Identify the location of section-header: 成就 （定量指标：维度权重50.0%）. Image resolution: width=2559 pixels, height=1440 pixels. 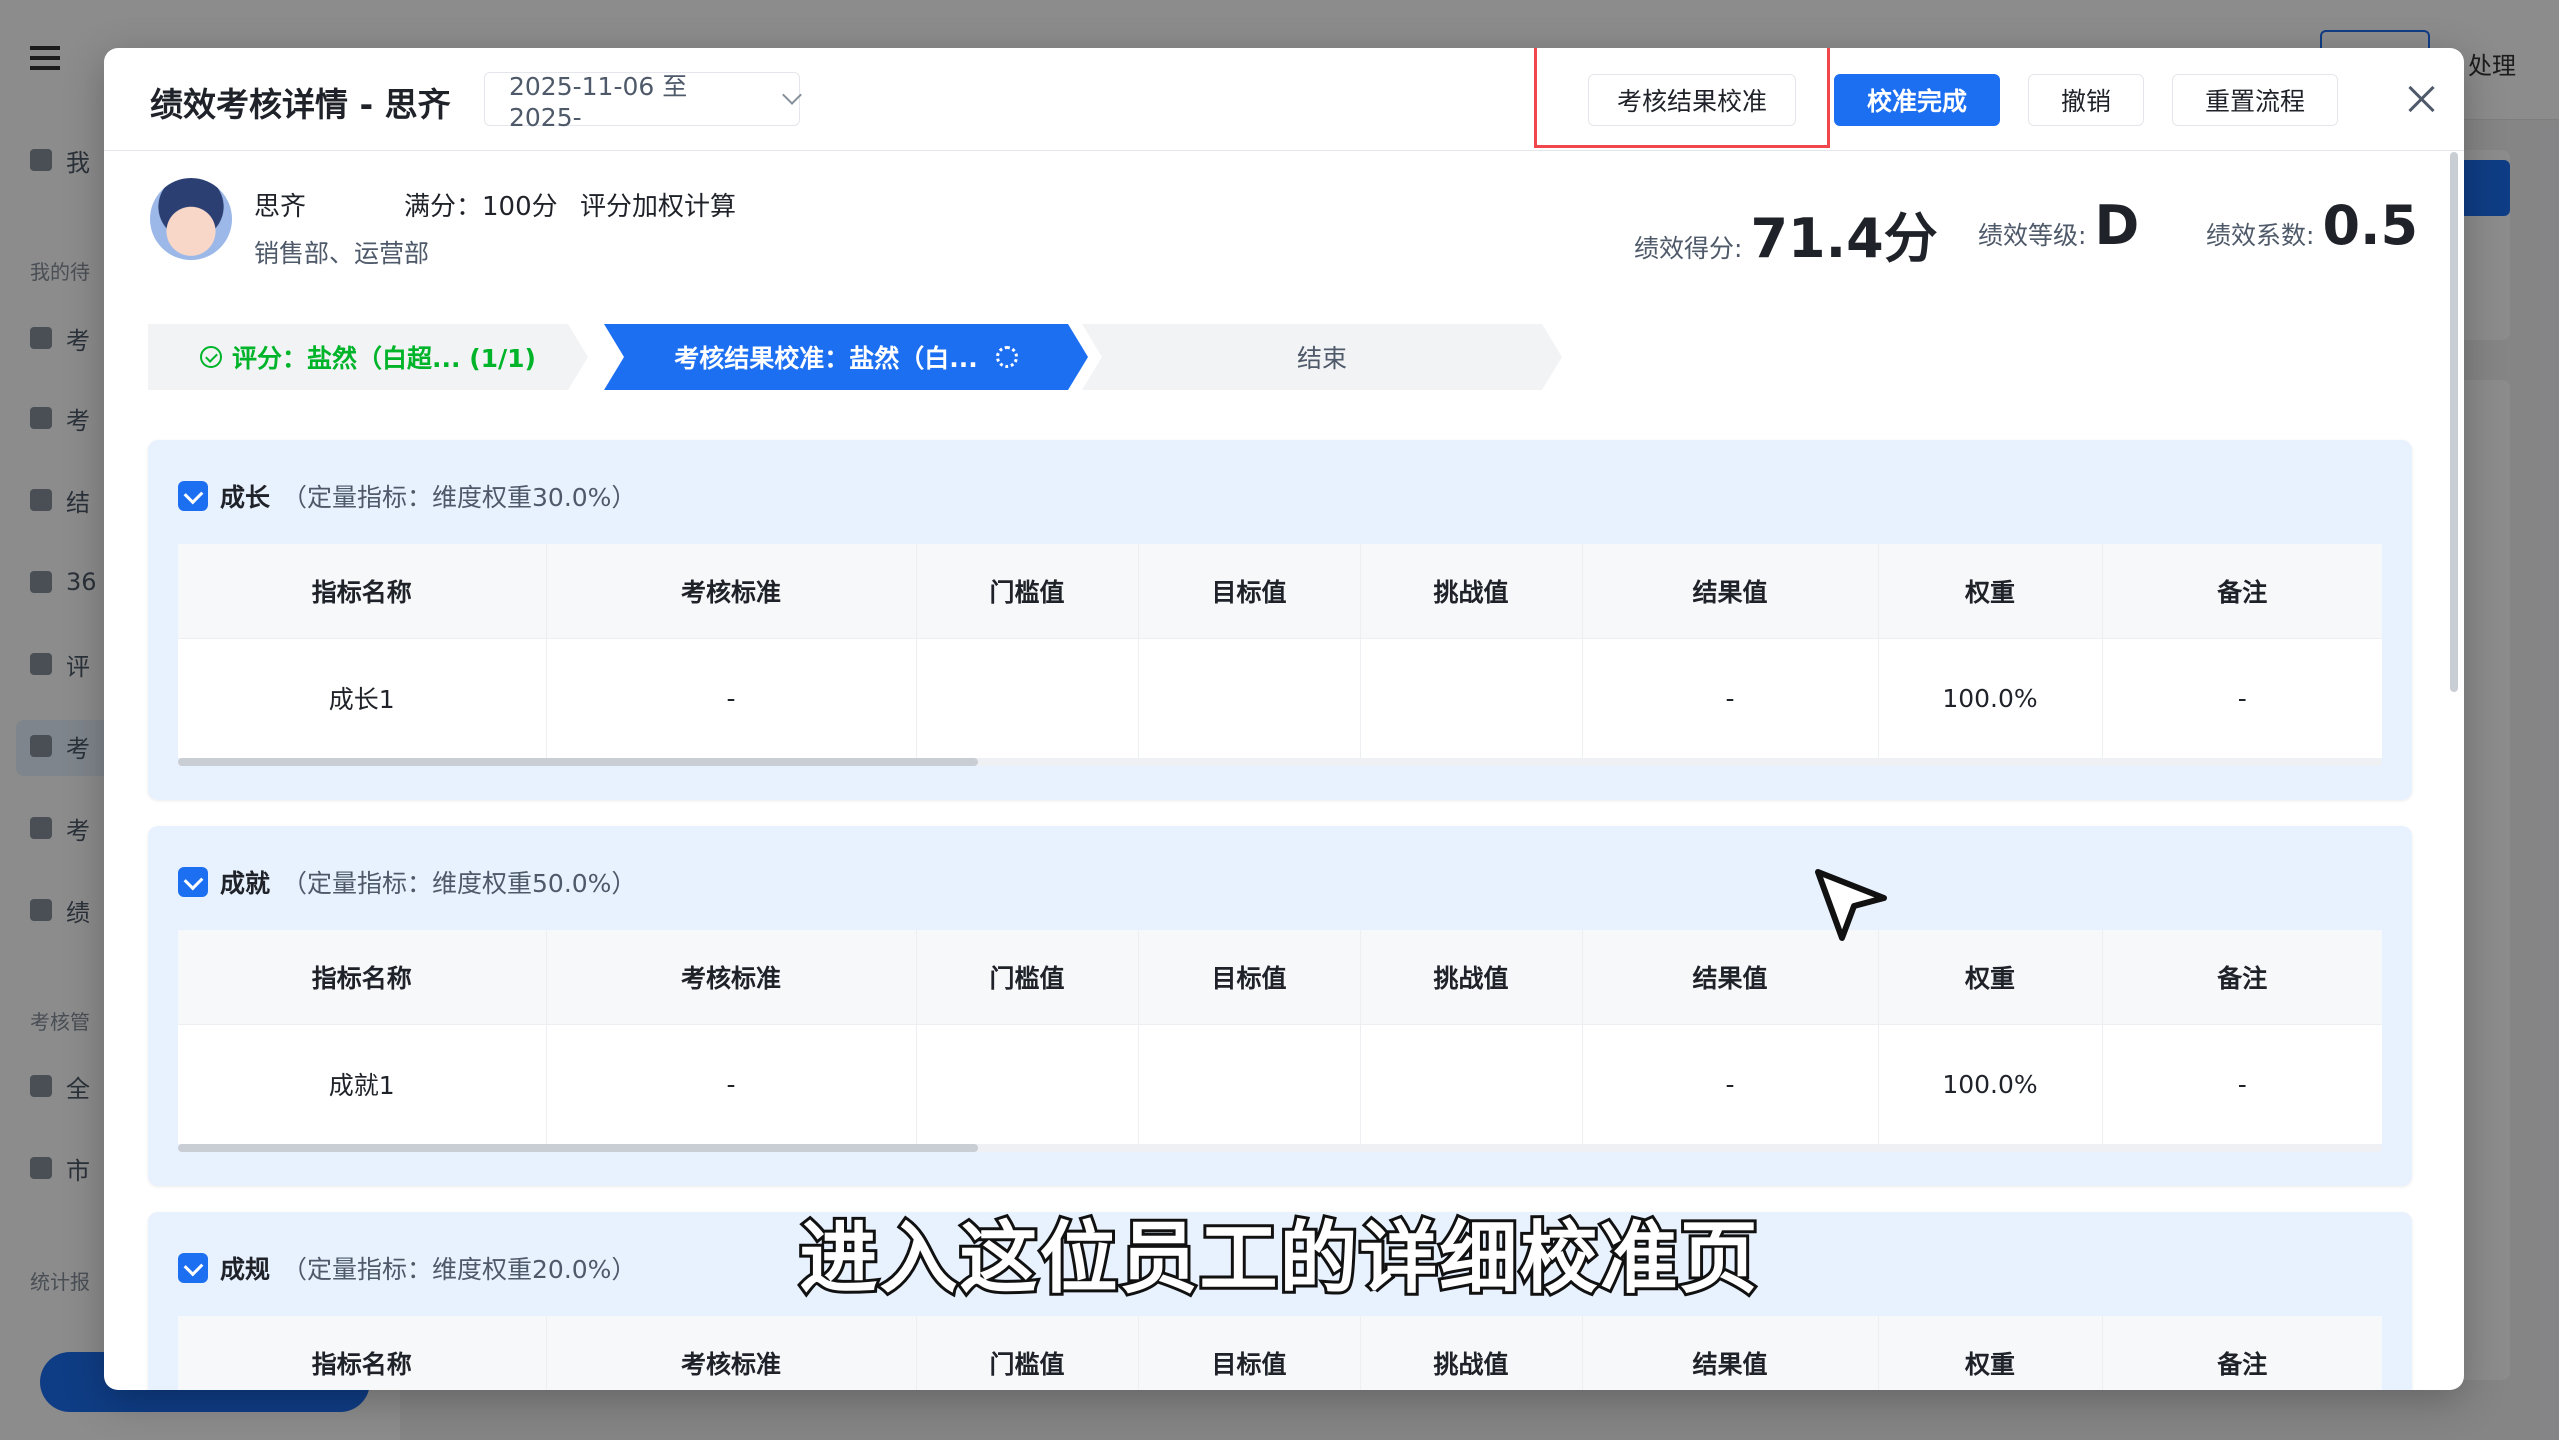
(407, 882).